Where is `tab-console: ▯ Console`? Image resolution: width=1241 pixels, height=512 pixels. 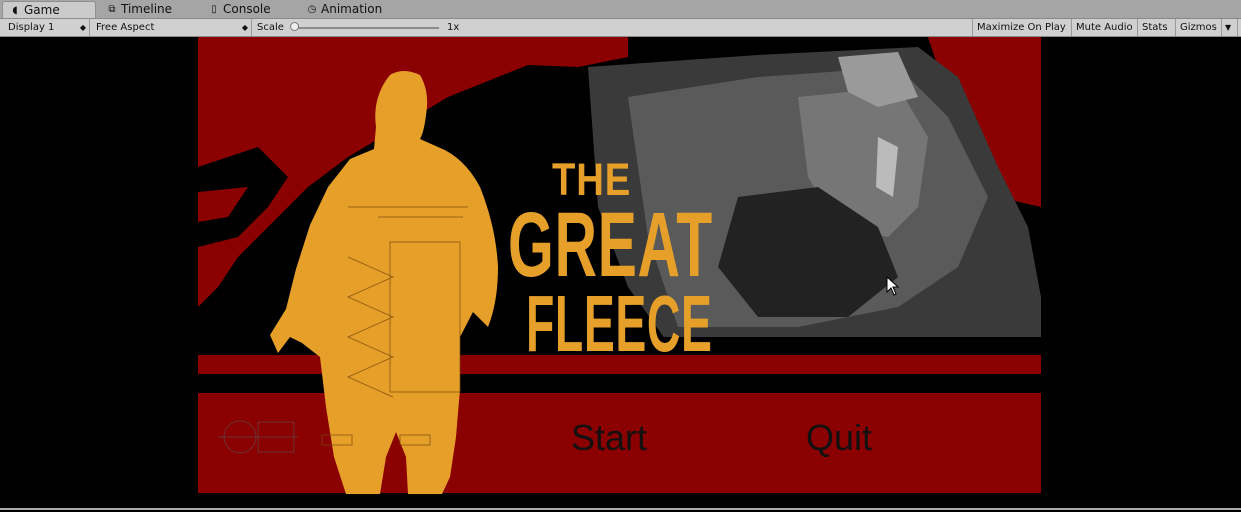
tab-console: ▯ Console is located at coordinates (239, 9).